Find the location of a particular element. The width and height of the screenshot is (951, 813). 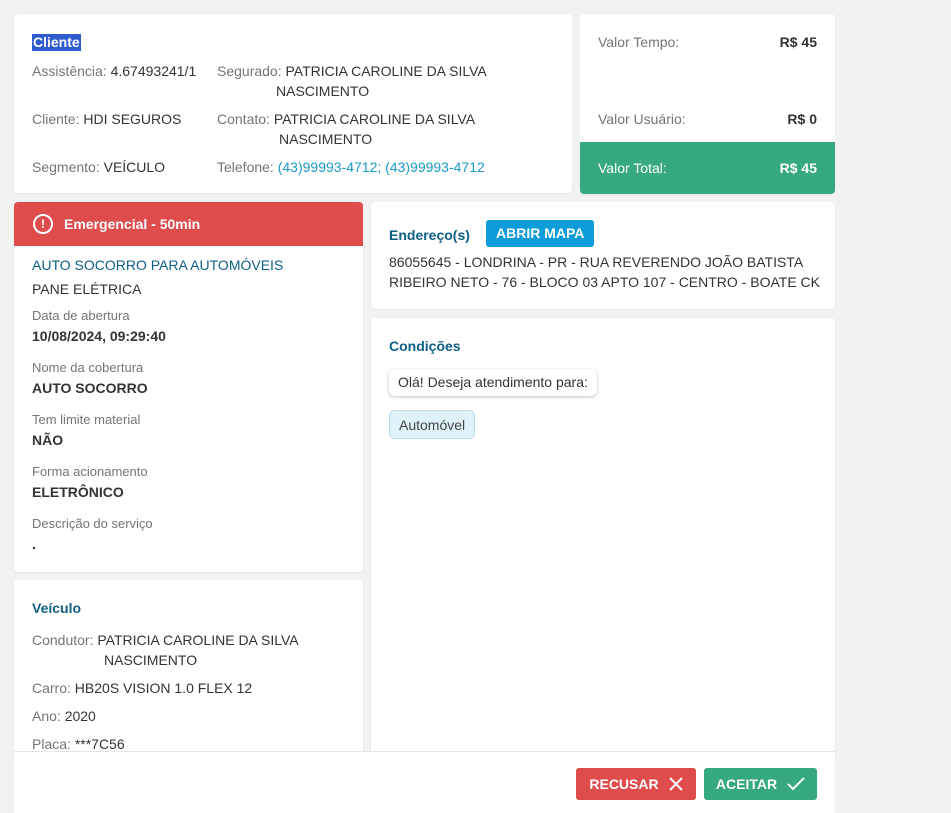

carro-row: Carro: HB20S VISION 1.0 FLEX 12 is located at coordinates (142, 688).